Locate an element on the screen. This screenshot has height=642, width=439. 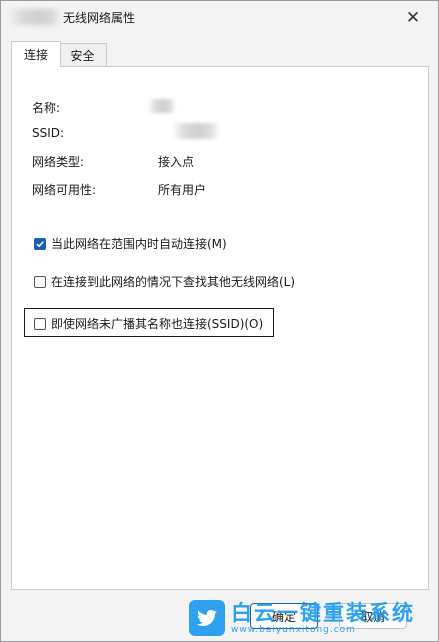
redacted-ssid-value is located at coordinates (196, 131).